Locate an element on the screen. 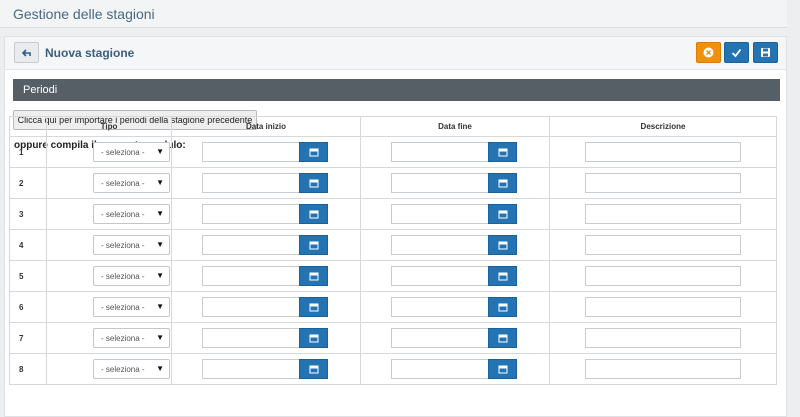 The width and height of the screenshot is (800, 417). save-button is located at coordinates (765, 52).